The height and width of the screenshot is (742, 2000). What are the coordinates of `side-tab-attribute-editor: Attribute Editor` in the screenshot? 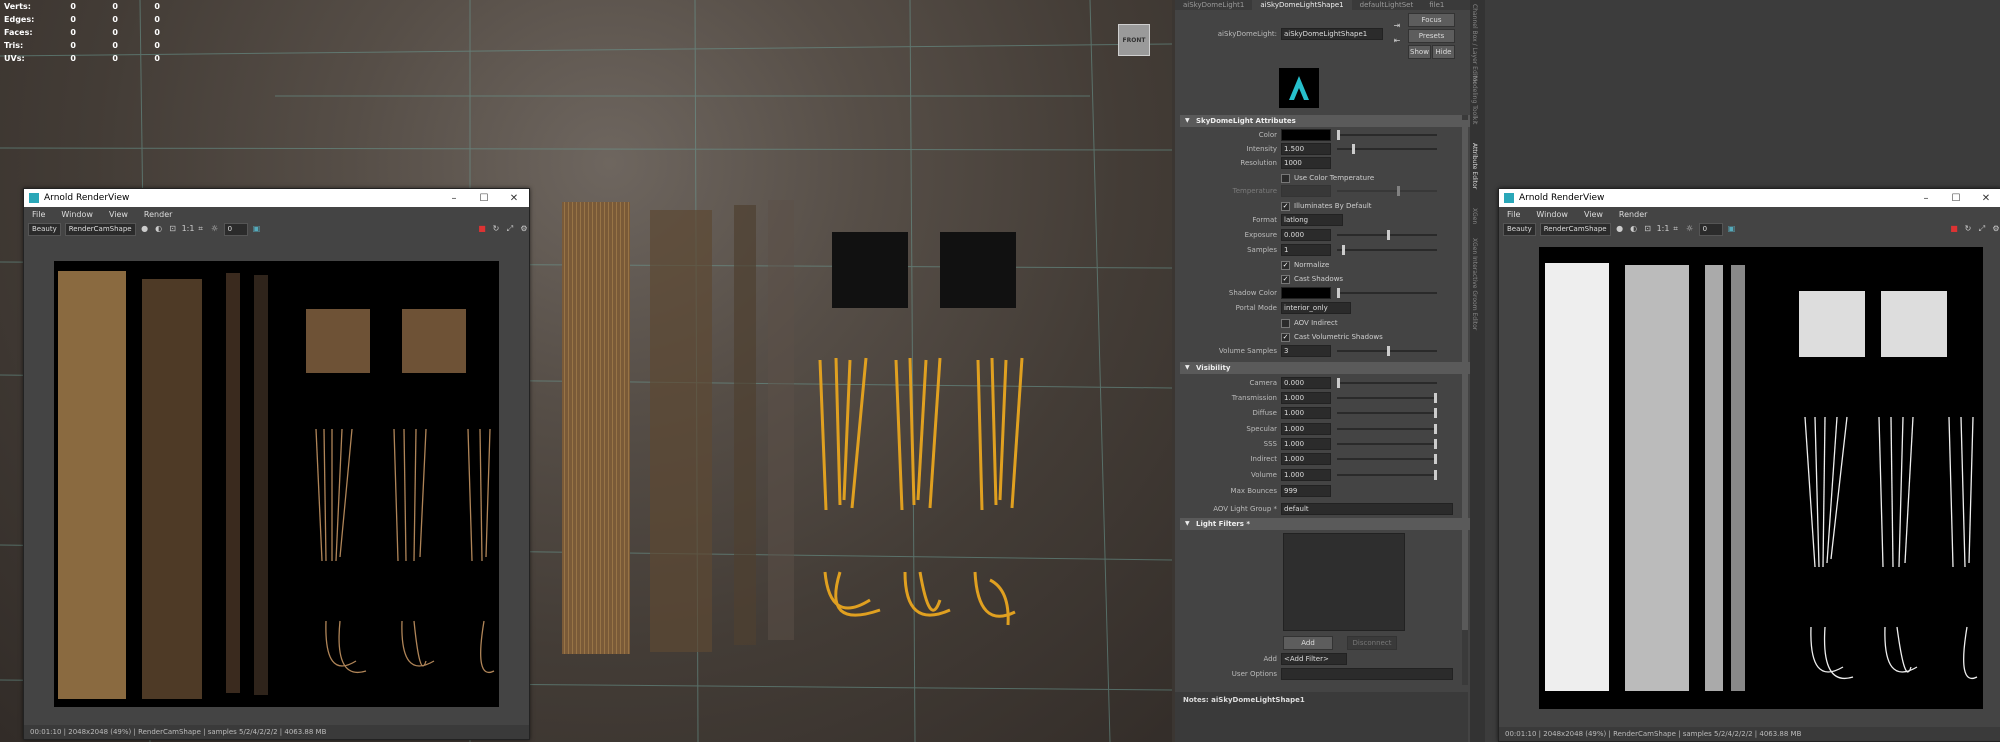 It's located at (1474, 166).